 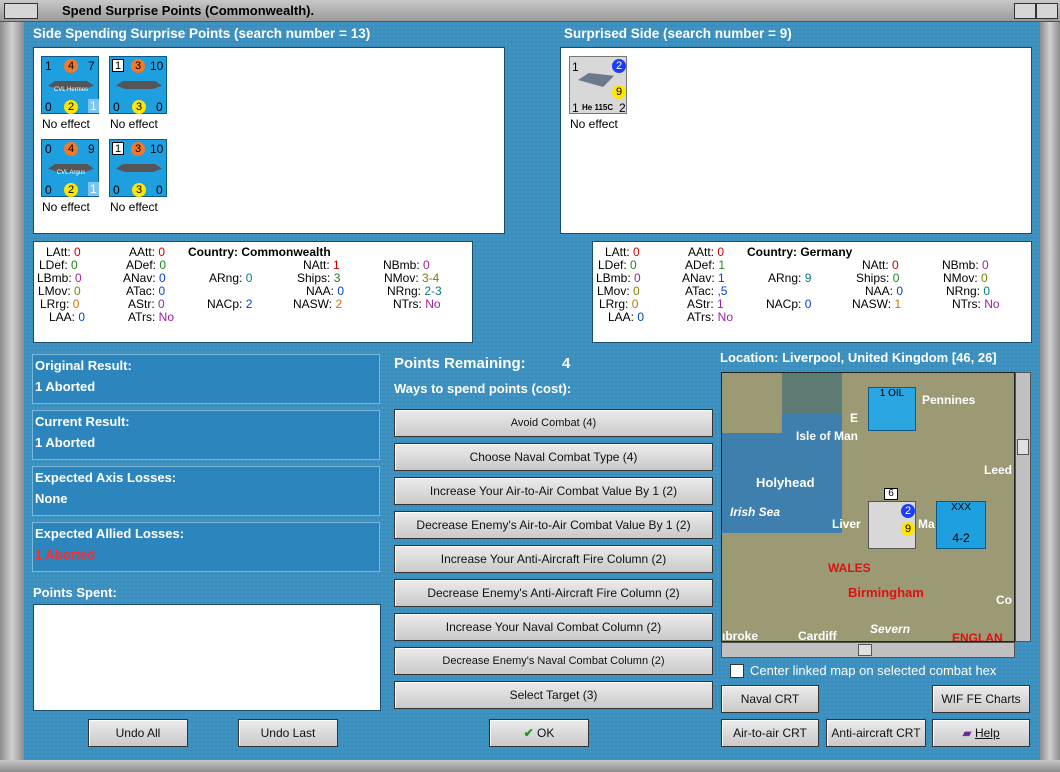 I want to click on map-vertical-scrollbar, so click(x=1023, y=507).